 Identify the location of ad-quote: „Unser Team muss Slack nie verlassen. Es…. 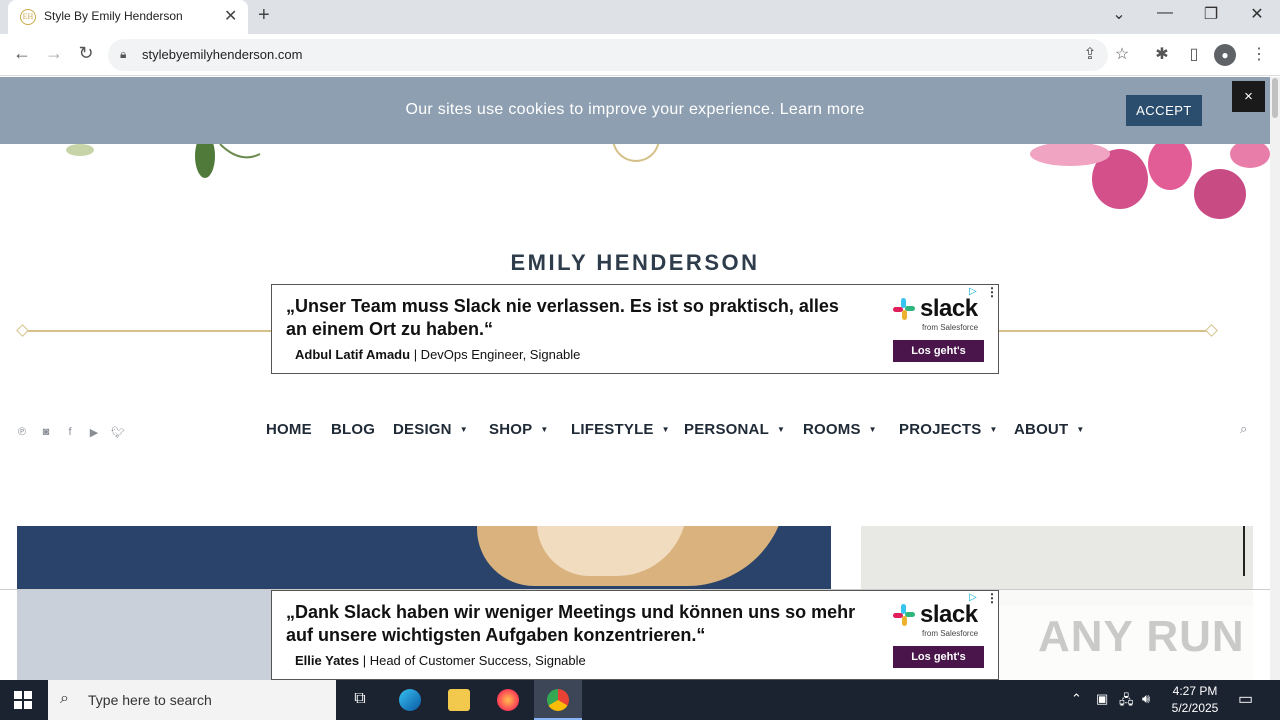
(562, 317).